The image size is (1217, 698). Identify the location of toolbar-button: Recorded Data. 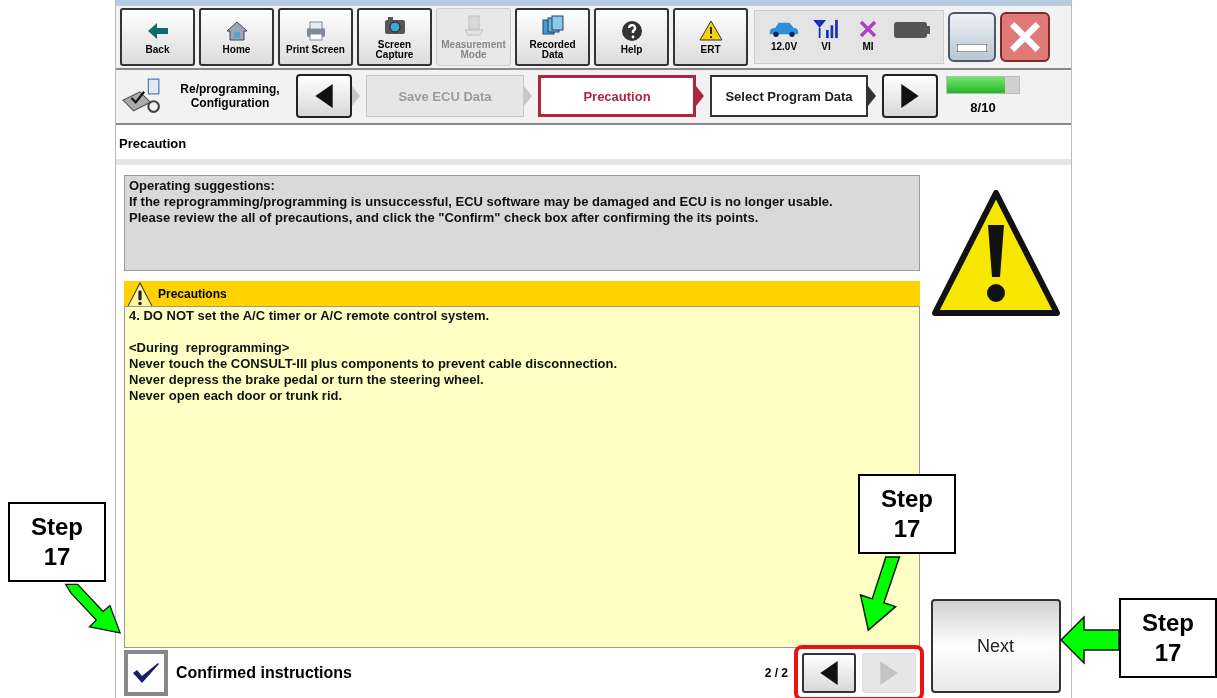
(552, 36).